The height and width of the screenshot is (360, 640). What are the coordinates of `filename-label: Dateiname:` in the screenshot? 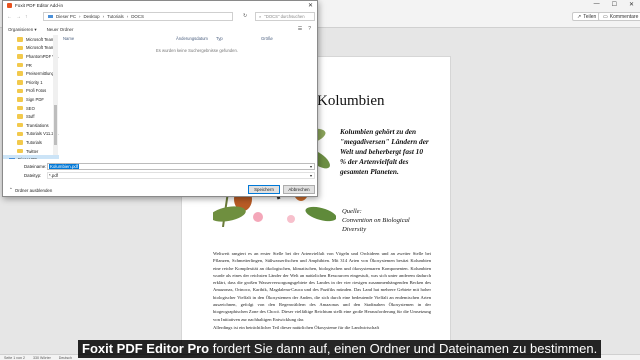 It's located at (35, 166).